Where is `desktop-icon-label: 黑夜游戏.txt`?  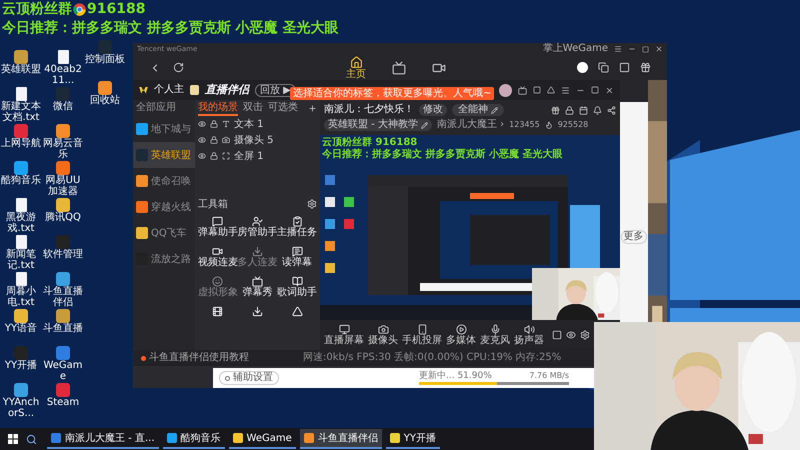 desktop-icon-label: 黑夜游戏.txt is located at coordinates (21, 223).